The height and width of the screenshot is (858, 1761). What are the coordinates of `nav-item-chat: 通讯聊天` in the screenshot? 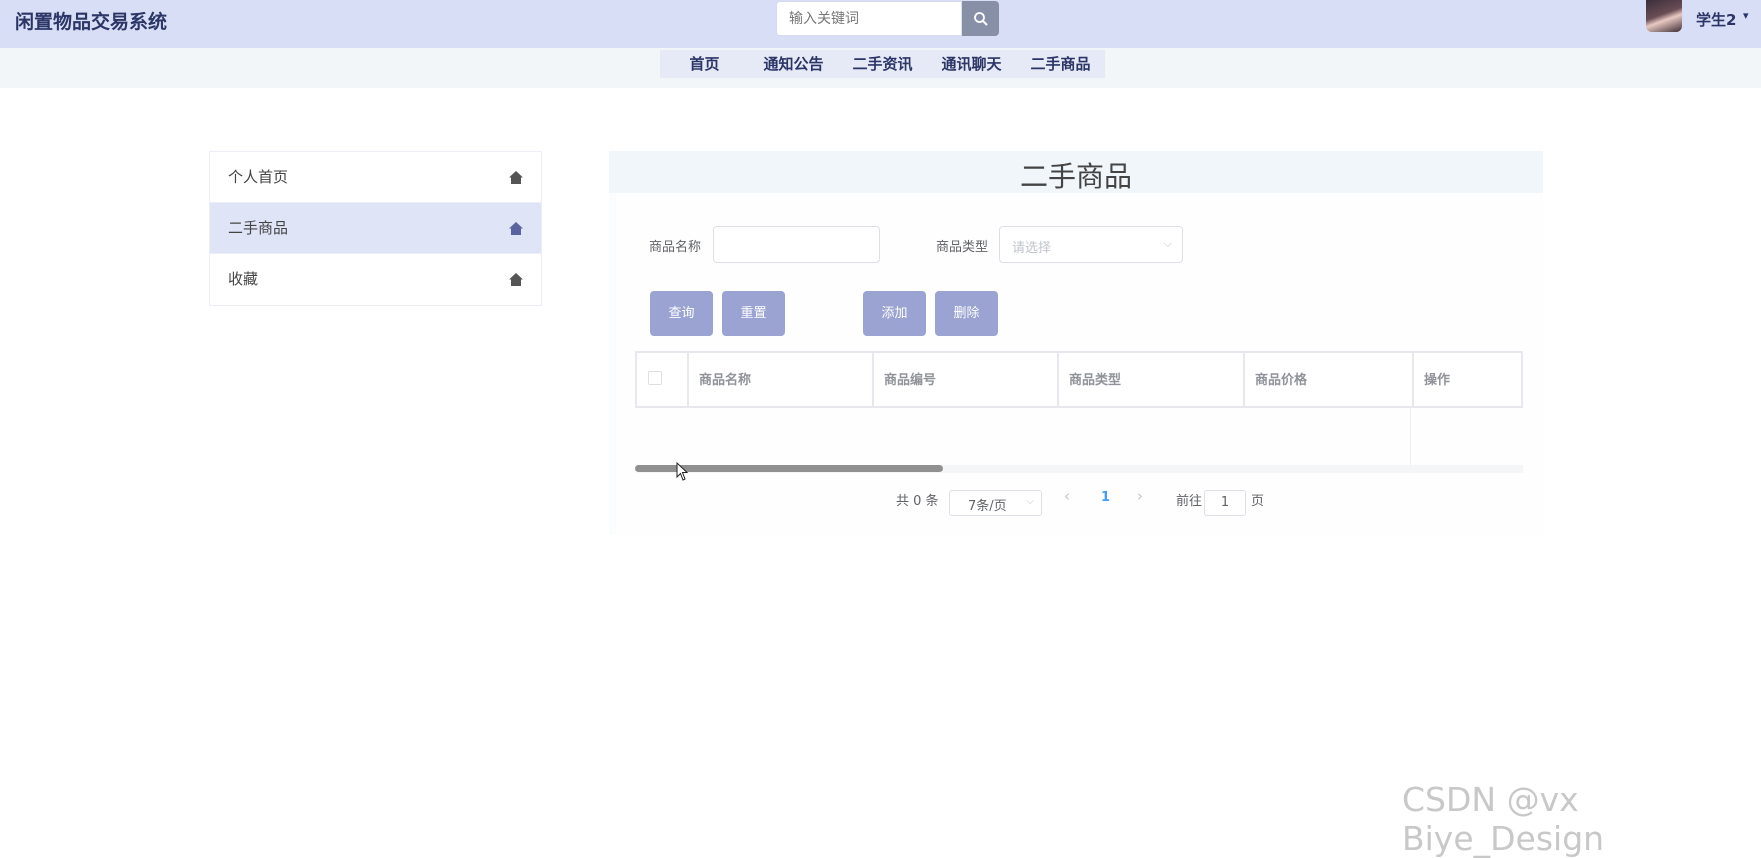 It's located at (971, 64).